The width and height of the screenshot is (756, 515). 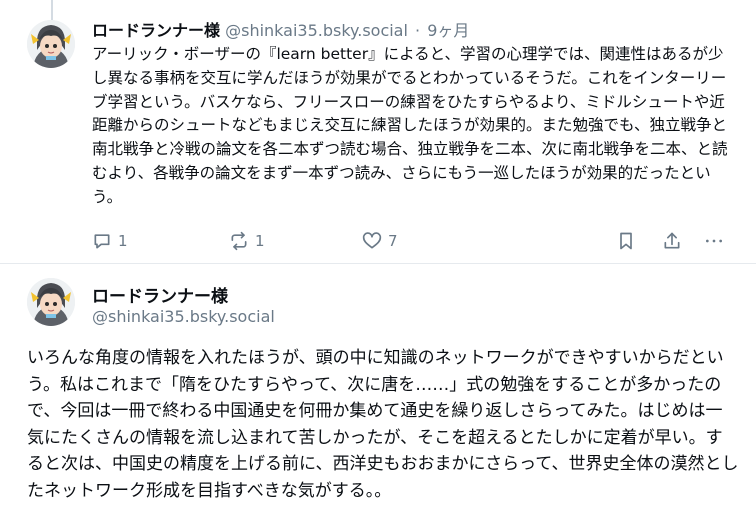 I want to click on bookmark-icon, so click(x=626, y=241).